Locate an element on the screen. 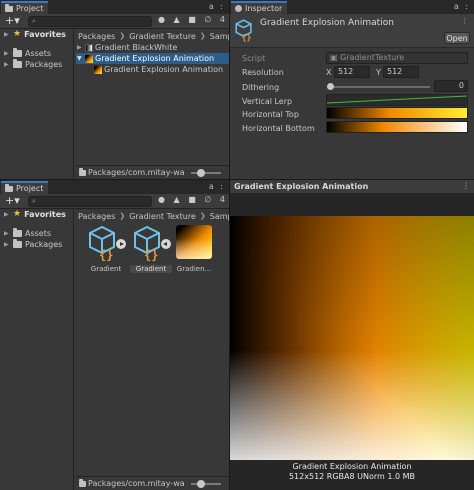  dithering-label: Dithering is located at coordinates (261, 87).